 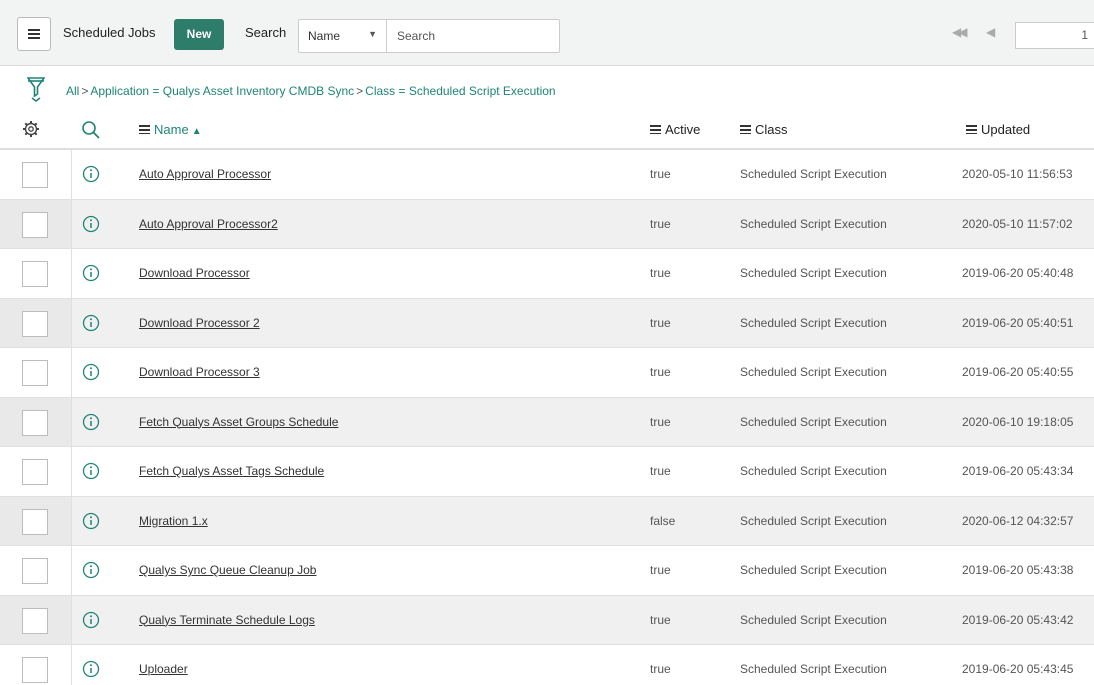 What do you see at coordinates (1018, 570) in the screenshot?
I see `row-updated: 2019-06-20 05:43:38` at bounding box center [1018, 570].